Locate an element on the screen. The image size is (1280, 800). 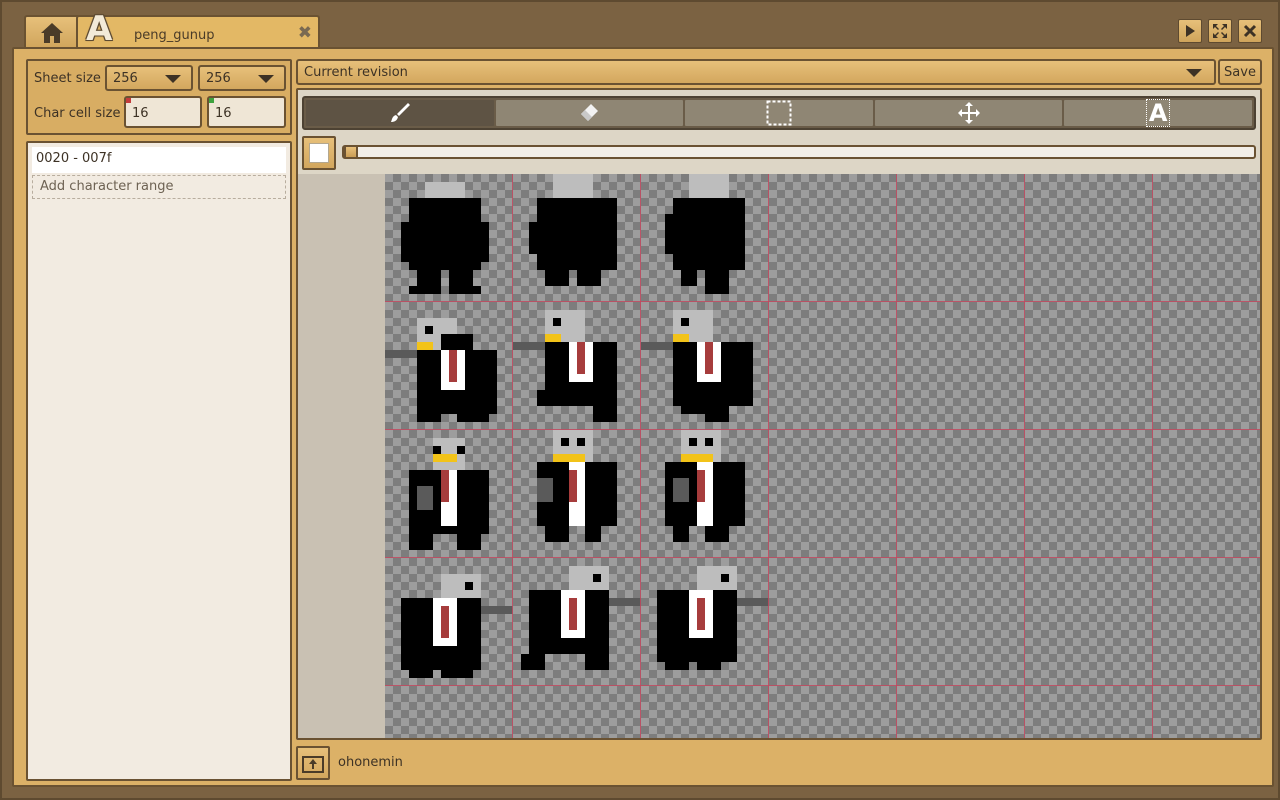
brush-tool is located at coordinates (400, 113).